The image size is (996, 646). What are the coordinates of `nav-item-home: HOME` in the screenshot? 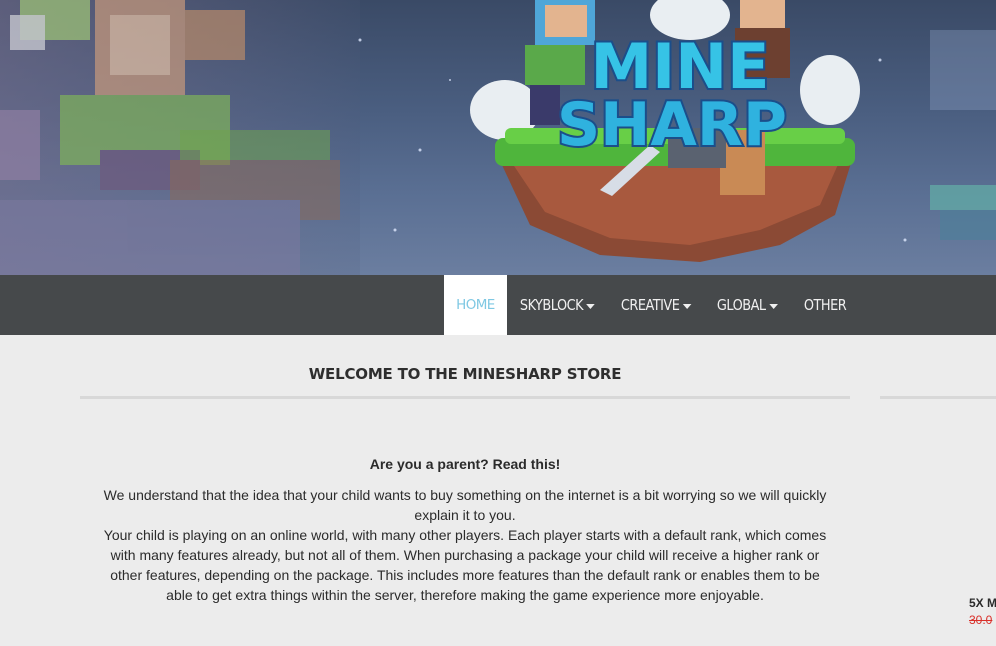 It's located at (475, 305).